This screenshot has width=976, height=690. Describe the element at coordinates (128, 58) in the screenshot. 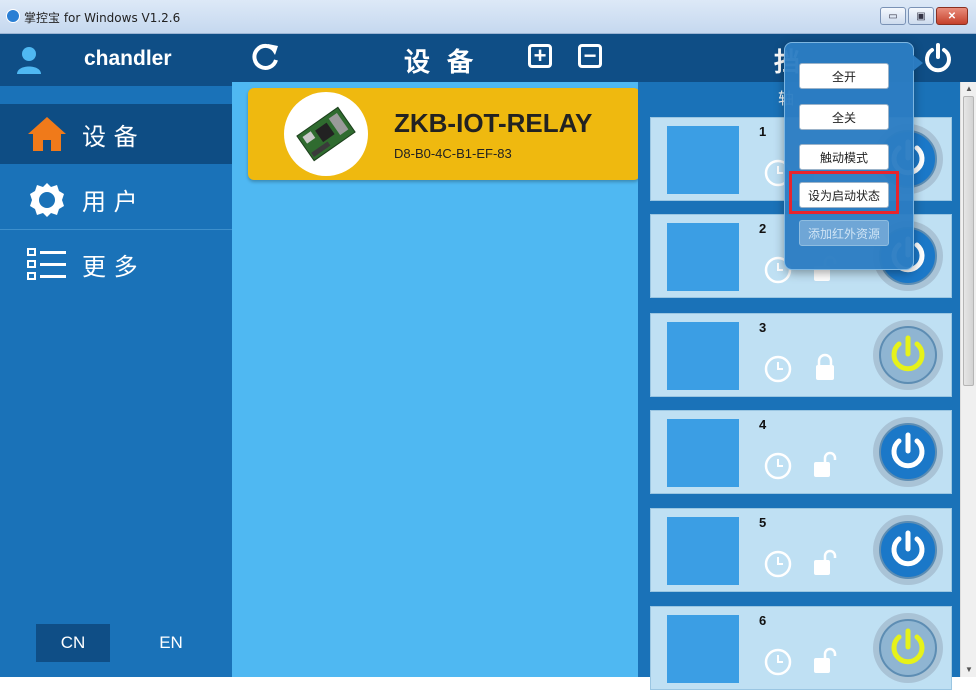

I see `username: chandler` at that location.